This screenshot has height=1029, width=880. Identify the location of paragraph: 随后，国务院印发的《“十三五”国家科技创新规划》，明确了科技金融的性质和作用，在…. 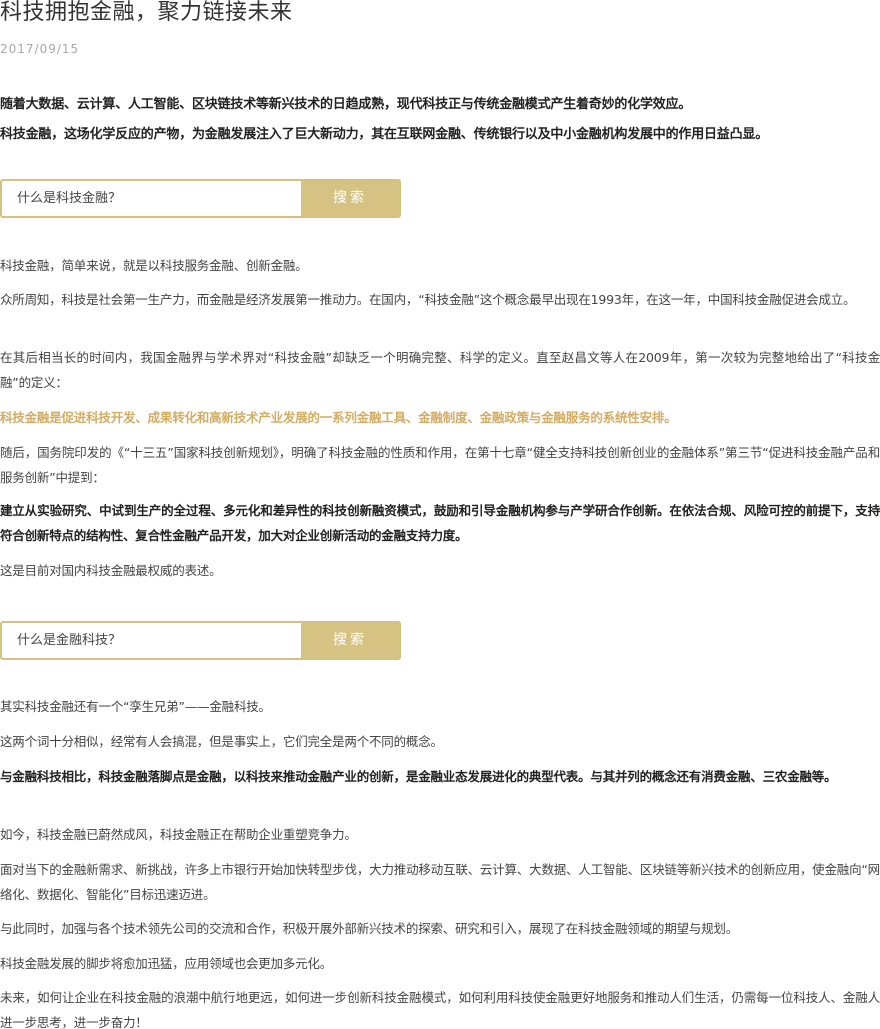
(440, 465).